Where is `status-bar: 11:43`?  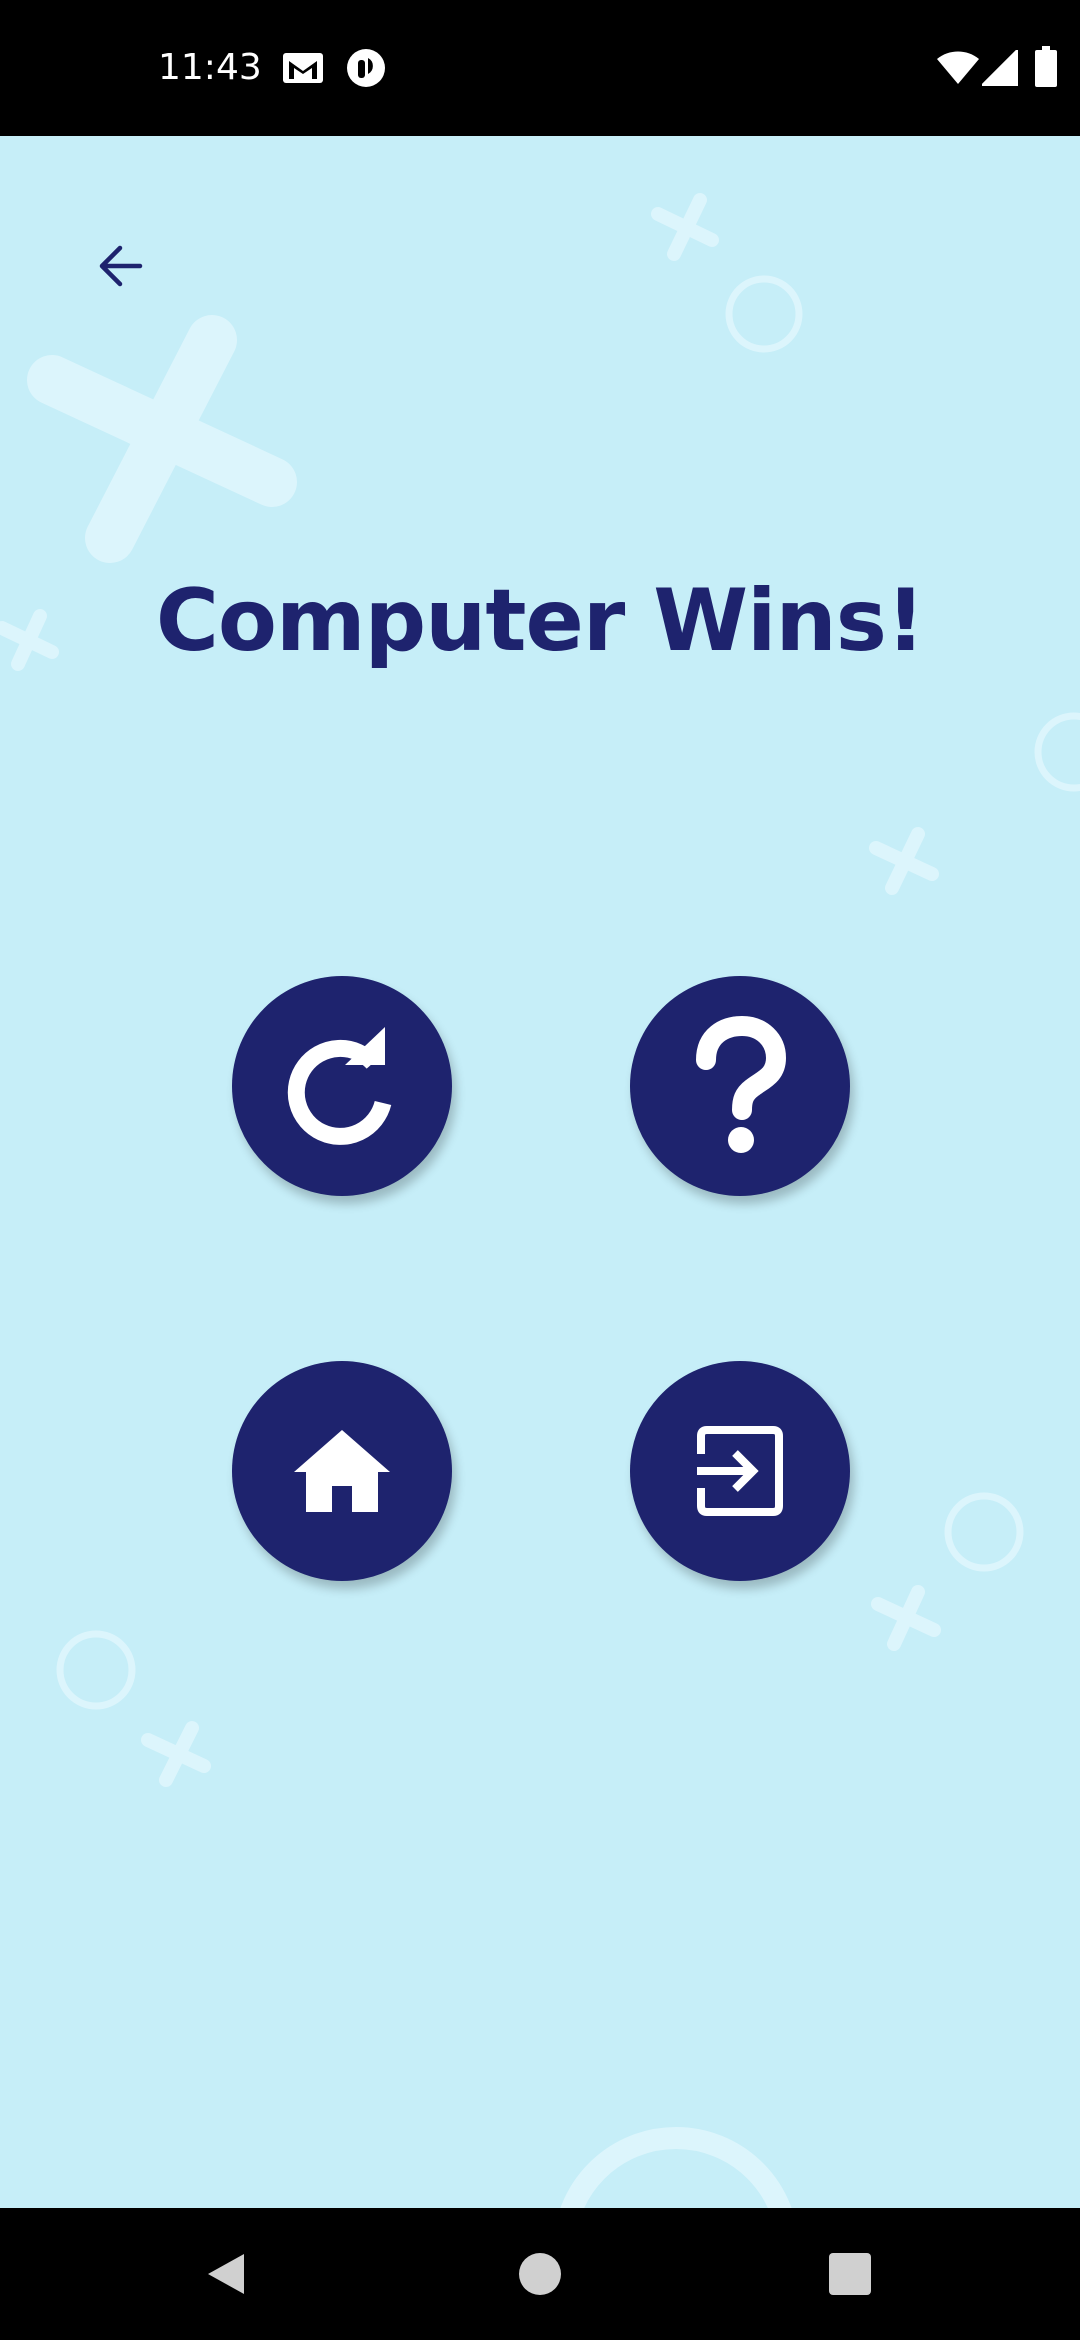 status-bar: 11:43 is located at coordinates (540, 68).